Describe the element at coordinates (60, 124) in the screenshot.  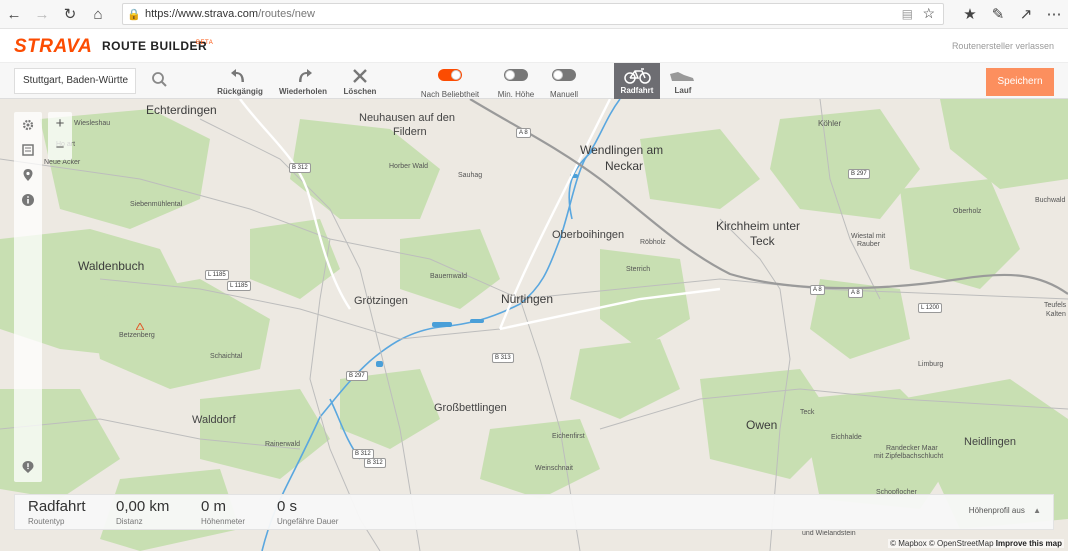
I see `zoom-in-button: +` at that location.